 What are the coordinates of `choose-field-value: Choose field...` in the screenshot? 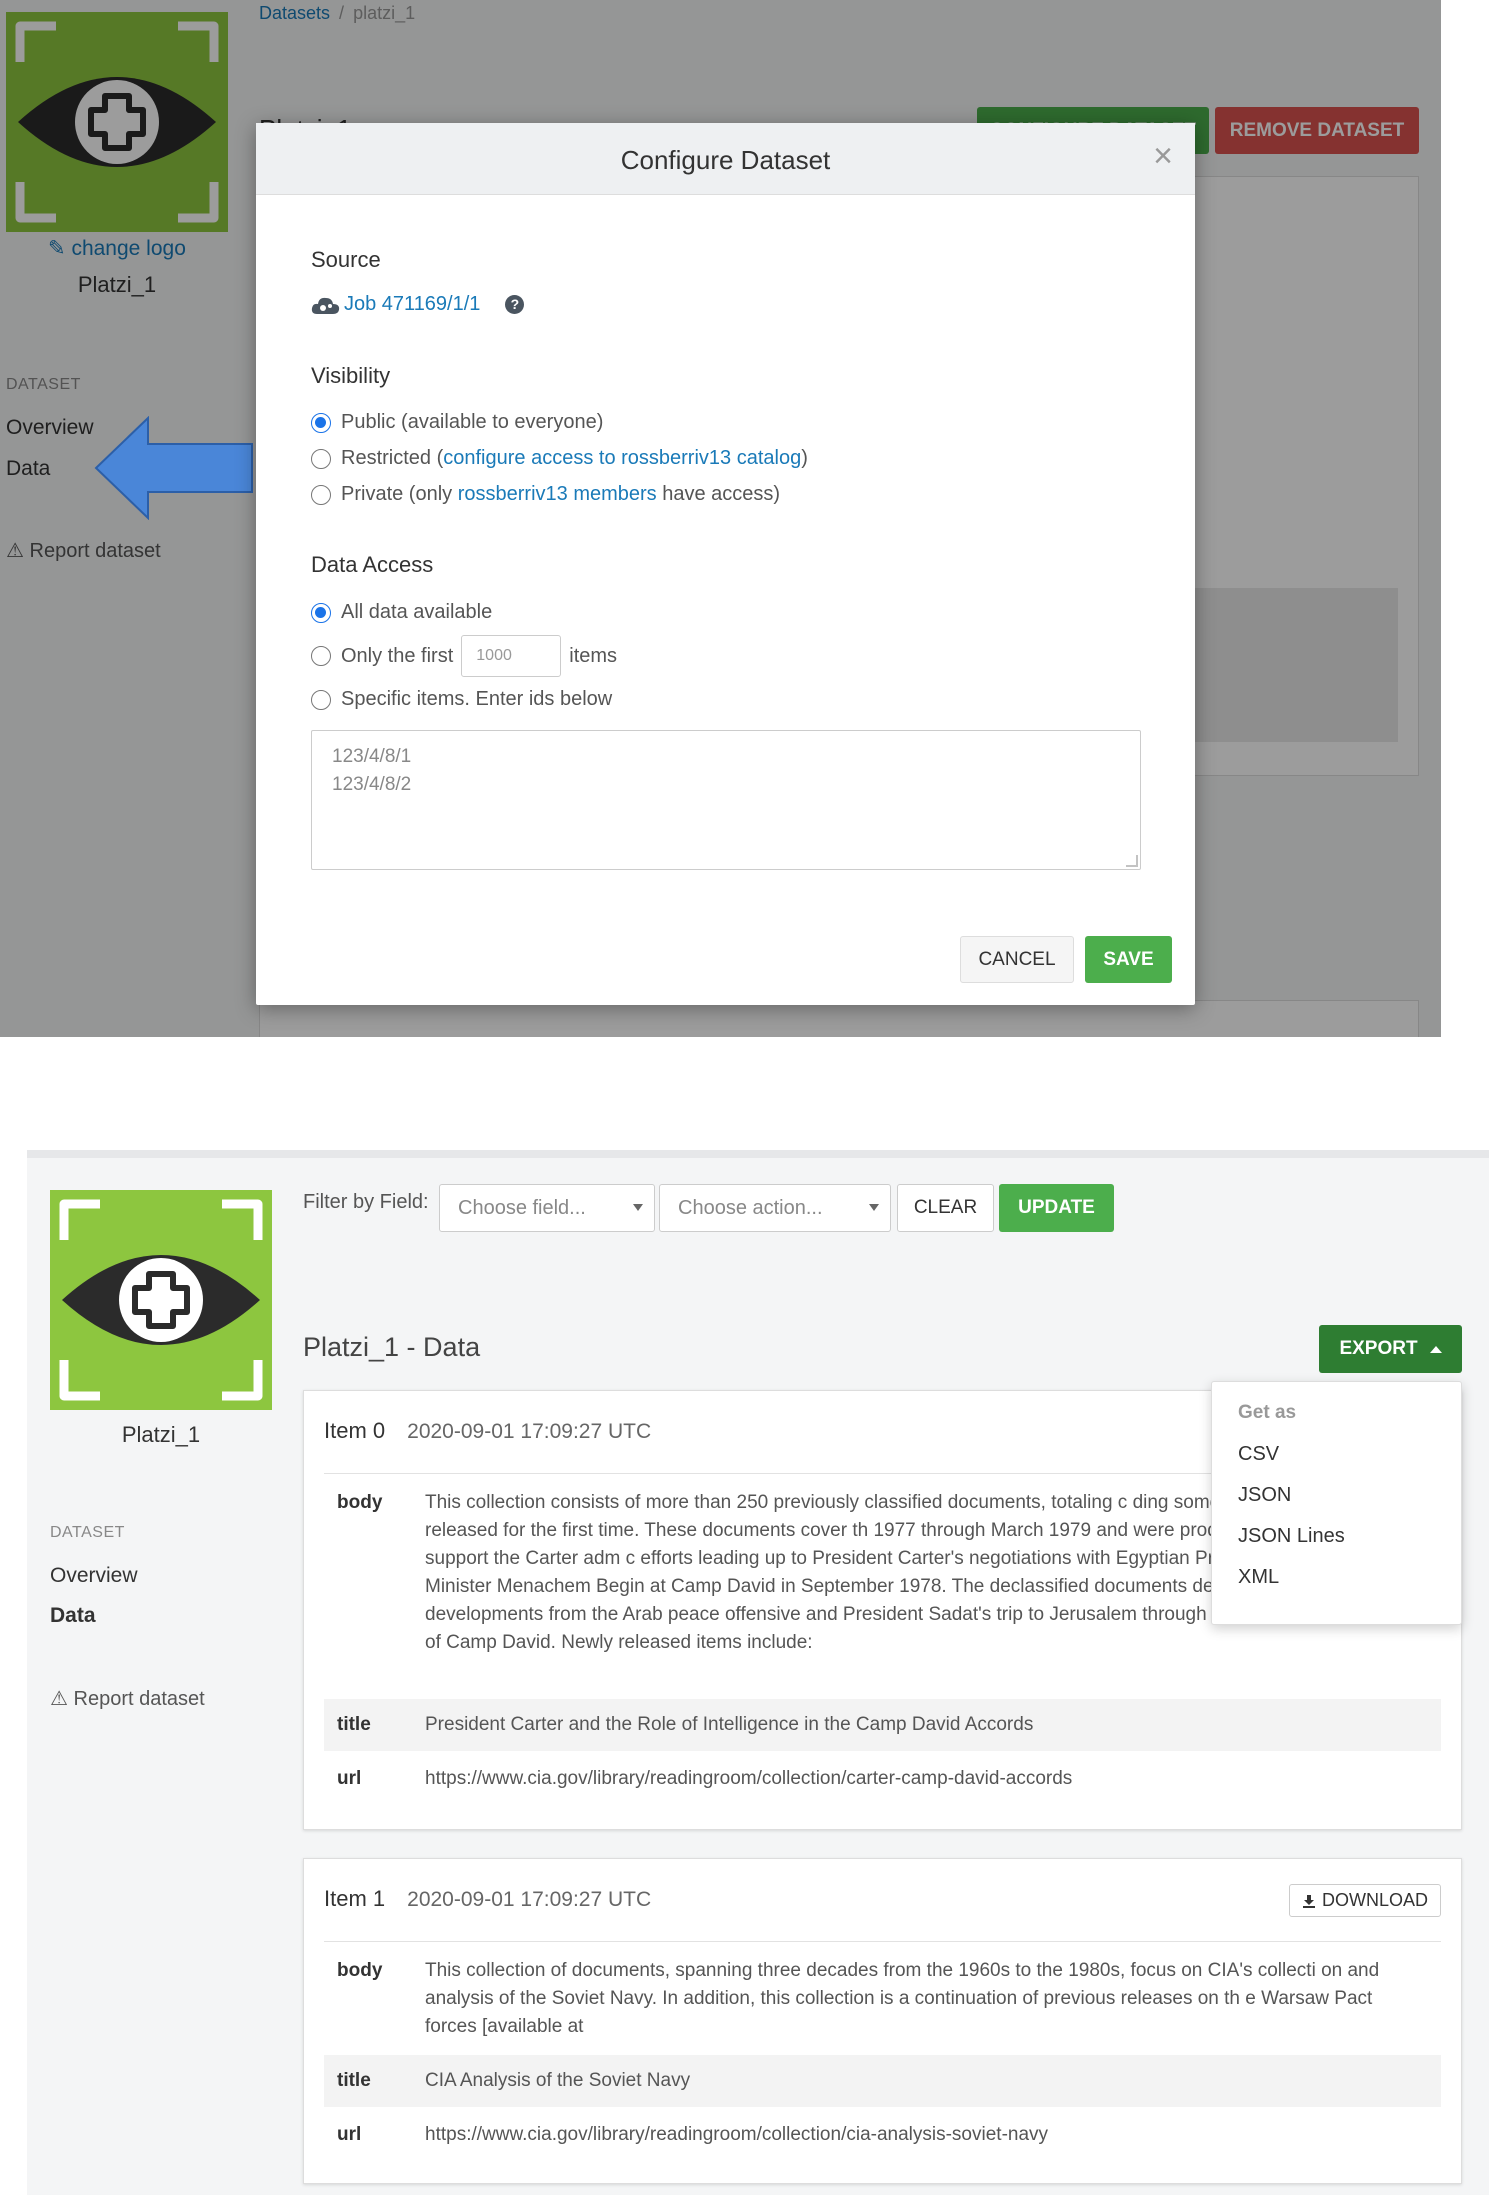 It's located at (522, 1207).